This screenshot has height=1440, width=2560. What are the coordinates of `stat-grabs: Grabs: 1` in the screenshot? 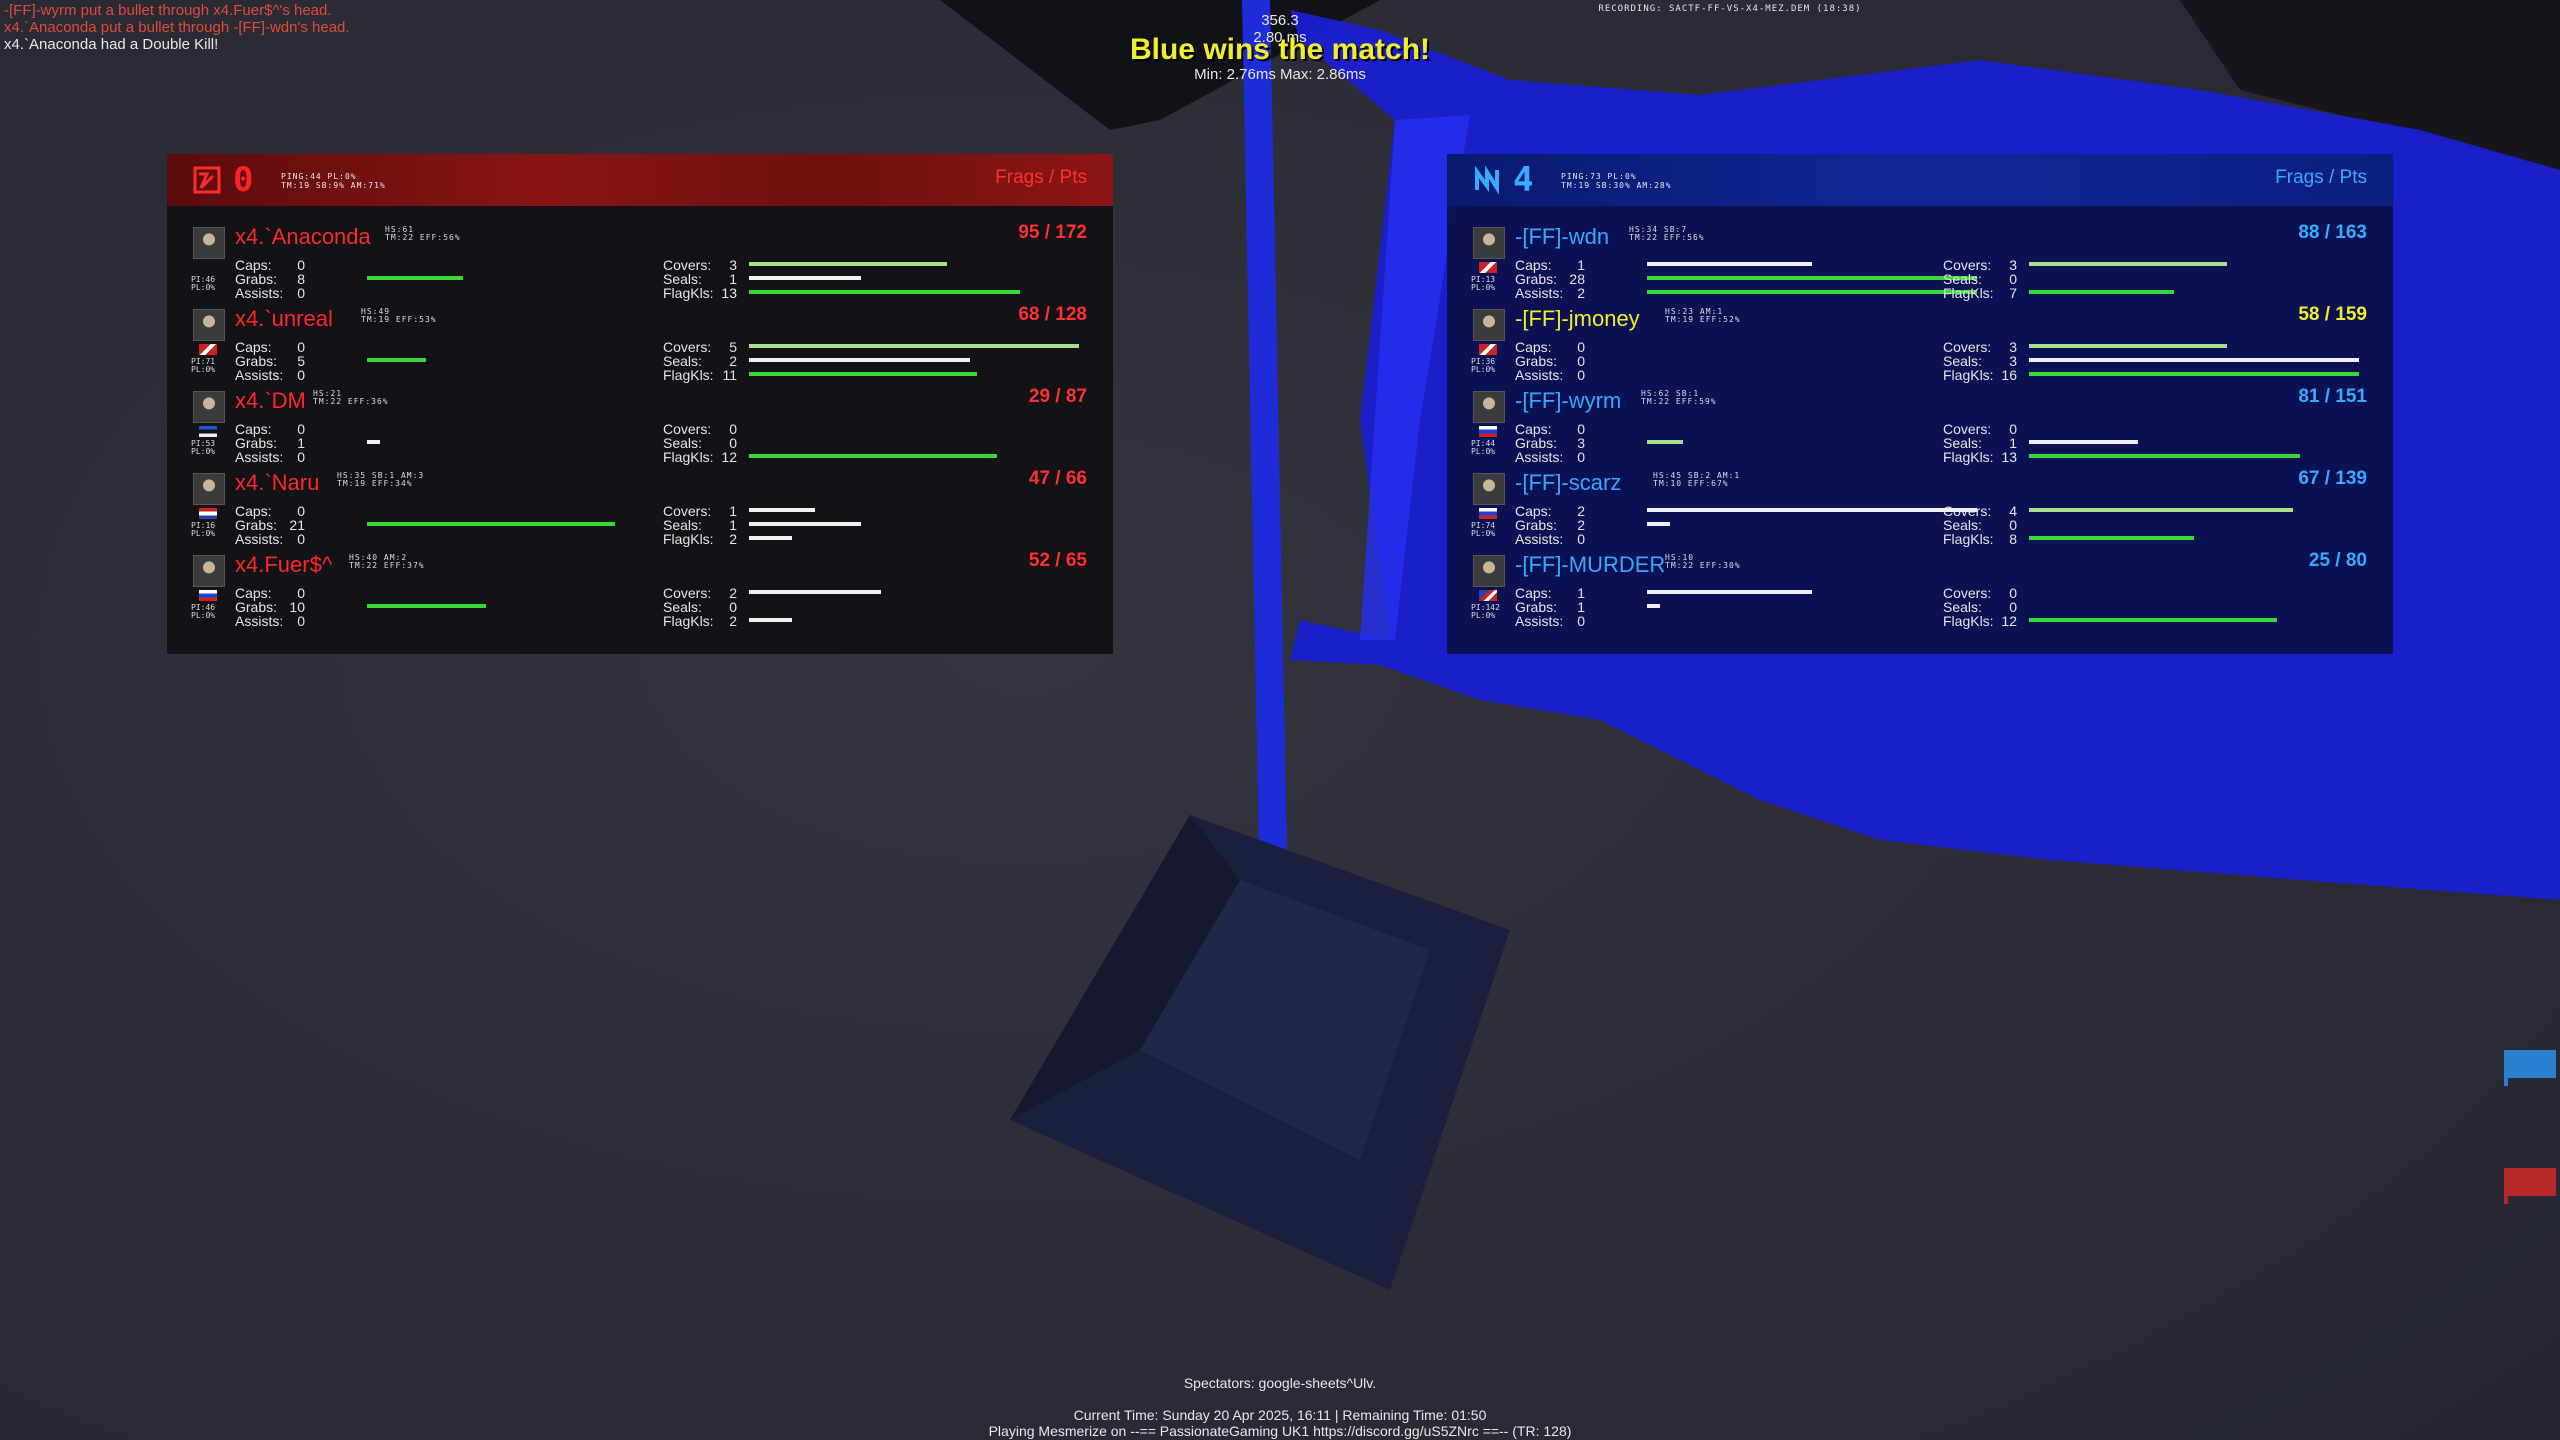 It's located at (466, 443).